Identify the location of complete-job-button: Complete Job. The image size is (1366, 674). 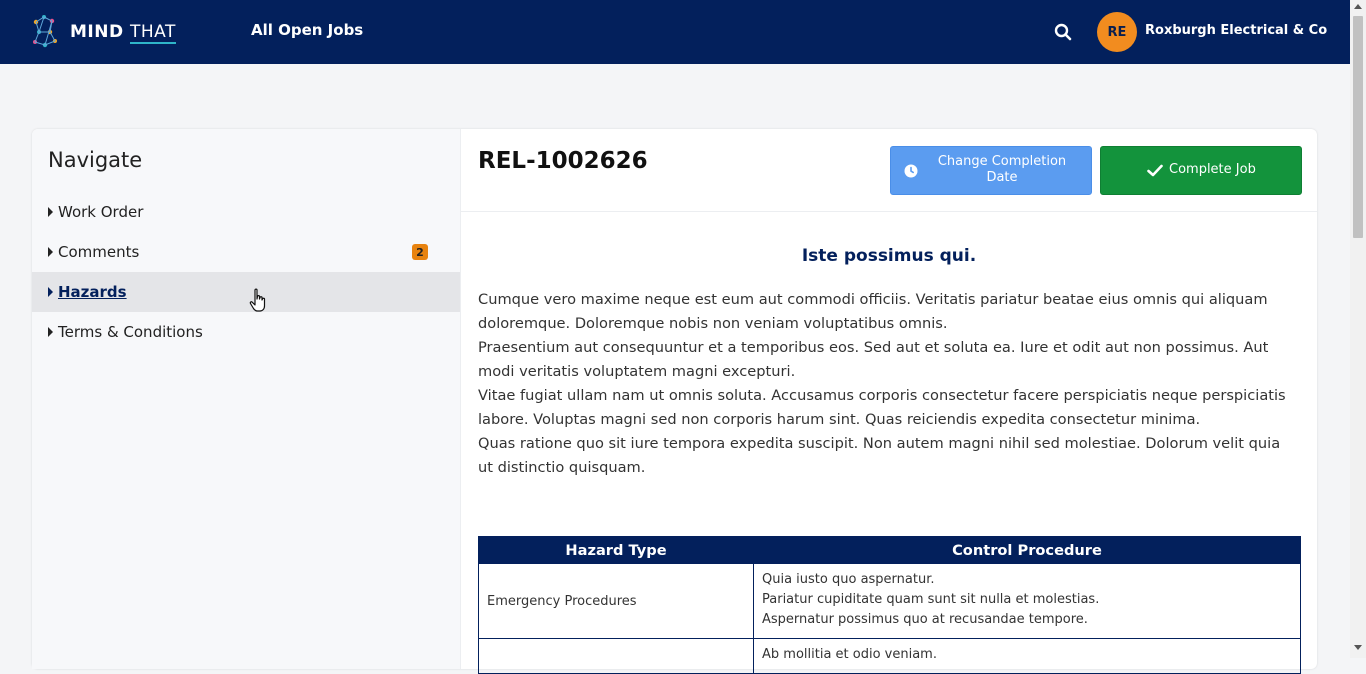
(1201, 170).